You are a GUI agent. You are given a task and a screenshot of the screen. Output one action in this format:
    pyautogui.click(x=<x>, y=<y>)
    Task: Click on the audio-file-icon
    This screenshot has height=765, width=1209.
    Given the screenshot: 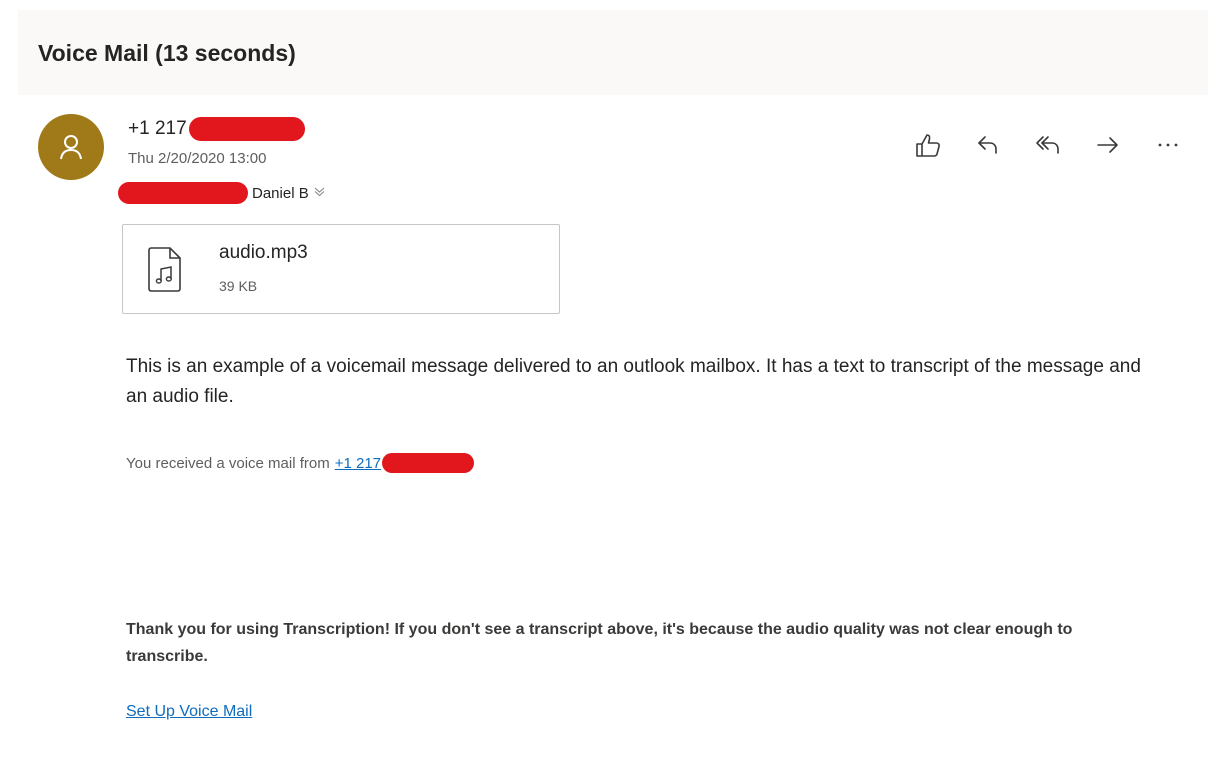 What is the action you would take?
    pyautogui.click(x=164, y=269)
    